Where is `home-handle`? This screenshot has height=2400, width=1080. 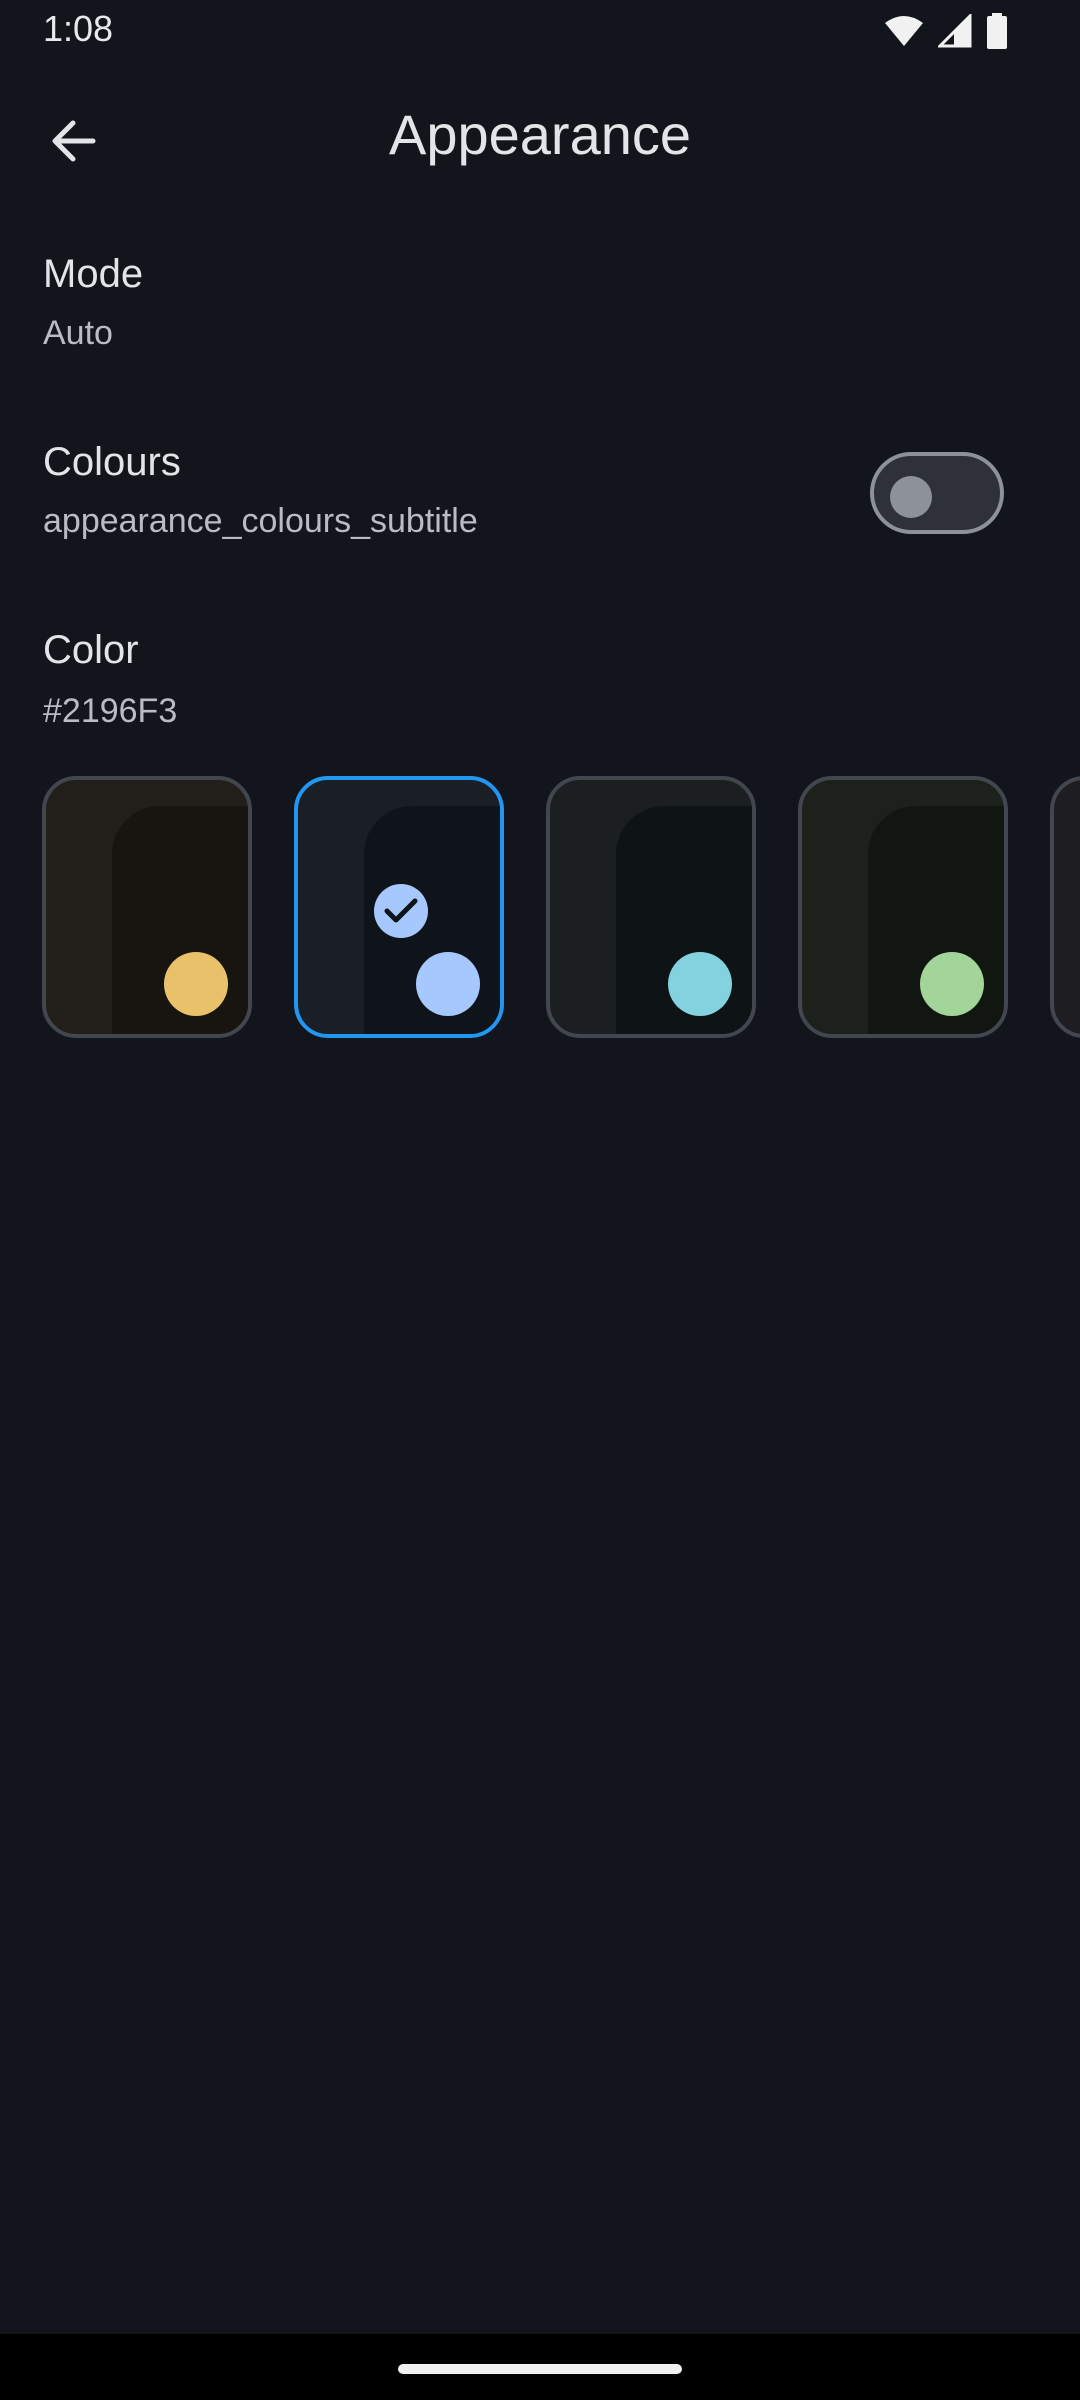
home-handle is located at coordinates (540, 2369).